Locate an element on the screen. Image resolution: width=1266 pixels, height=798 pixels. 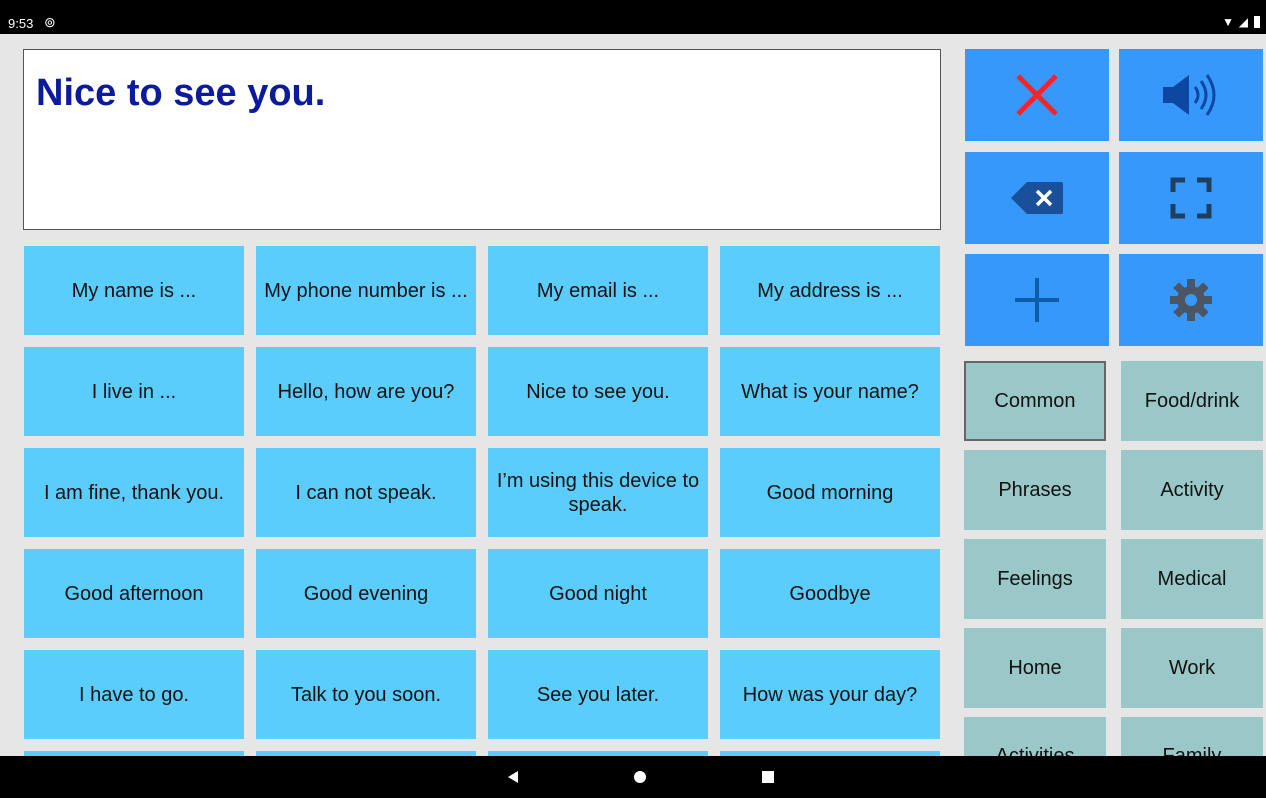
phrase-button: See you later. is located at coordinates (598, 694).